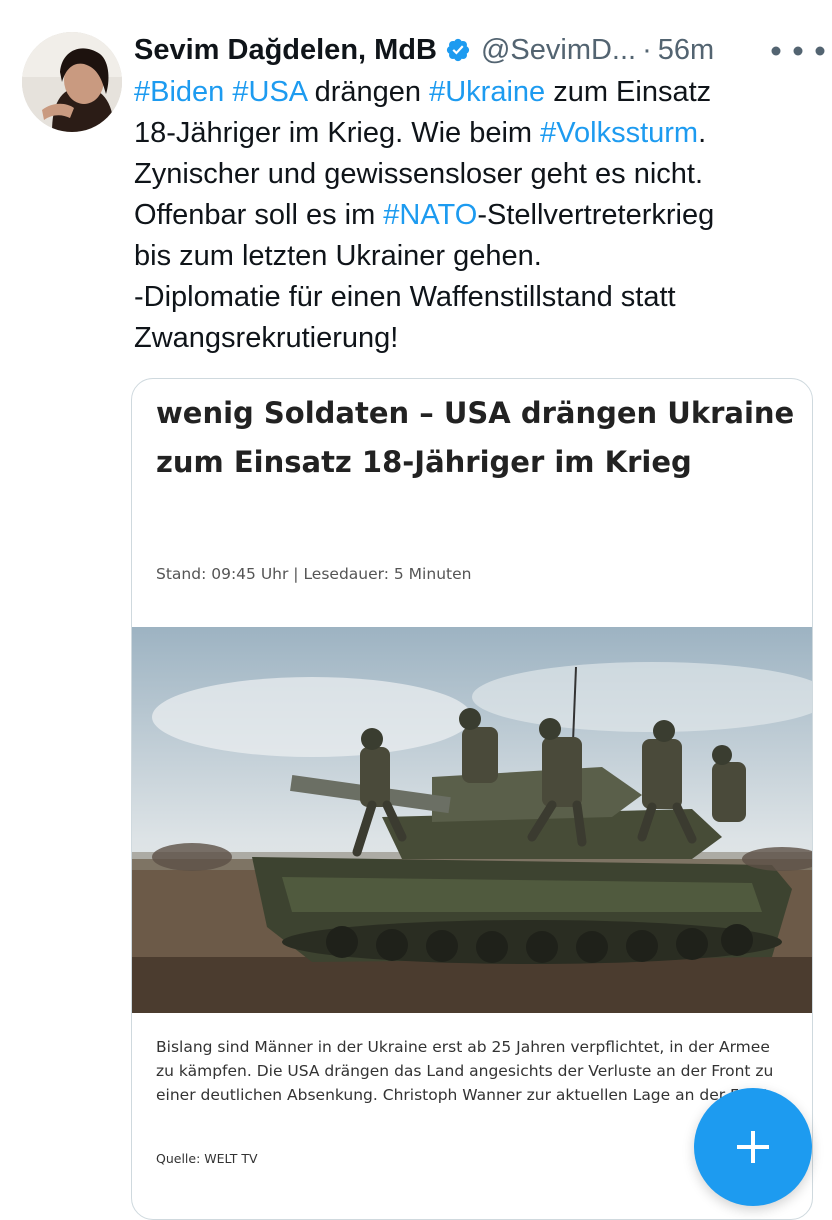 The width and height of the screenshot is (832, 1220). What do you see at coordinates (207, 1158) in the screenshot?
I see `article-source: Quelle: WELT TV` at bounding box center [207, 1158].